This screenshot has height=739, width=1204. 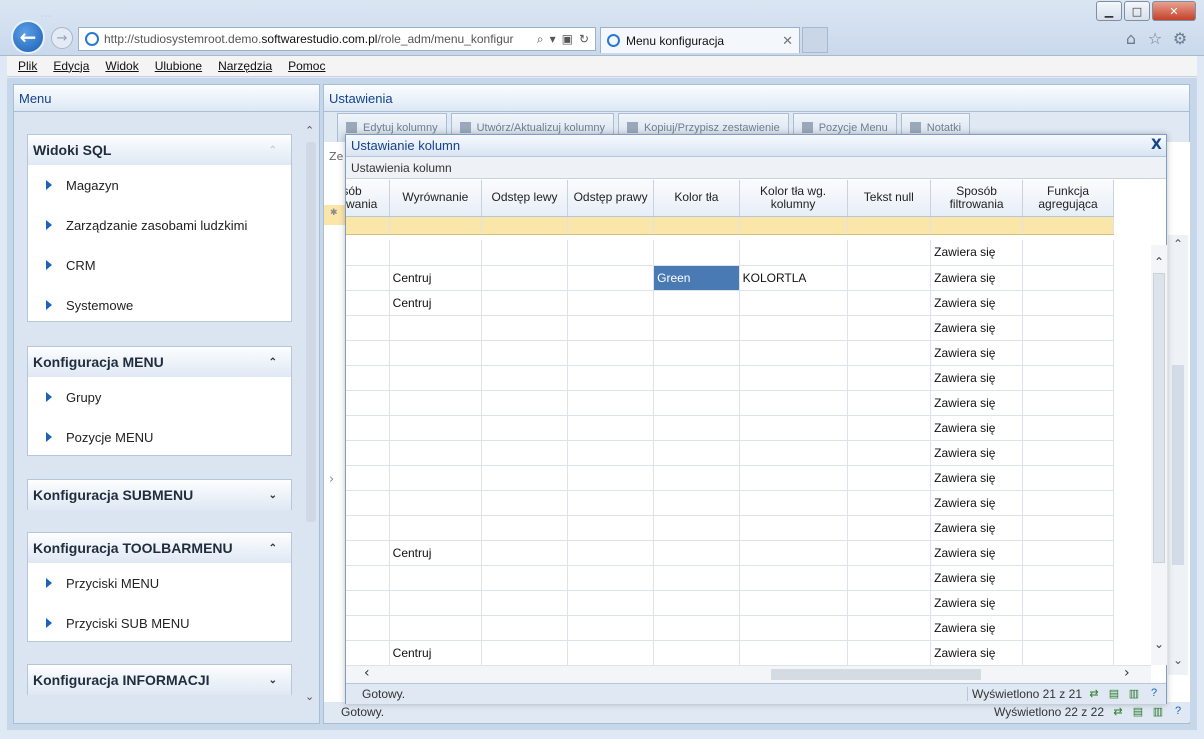 I want to click on menu-narzedzia: Narzędzia, so click(x=245, y=66).